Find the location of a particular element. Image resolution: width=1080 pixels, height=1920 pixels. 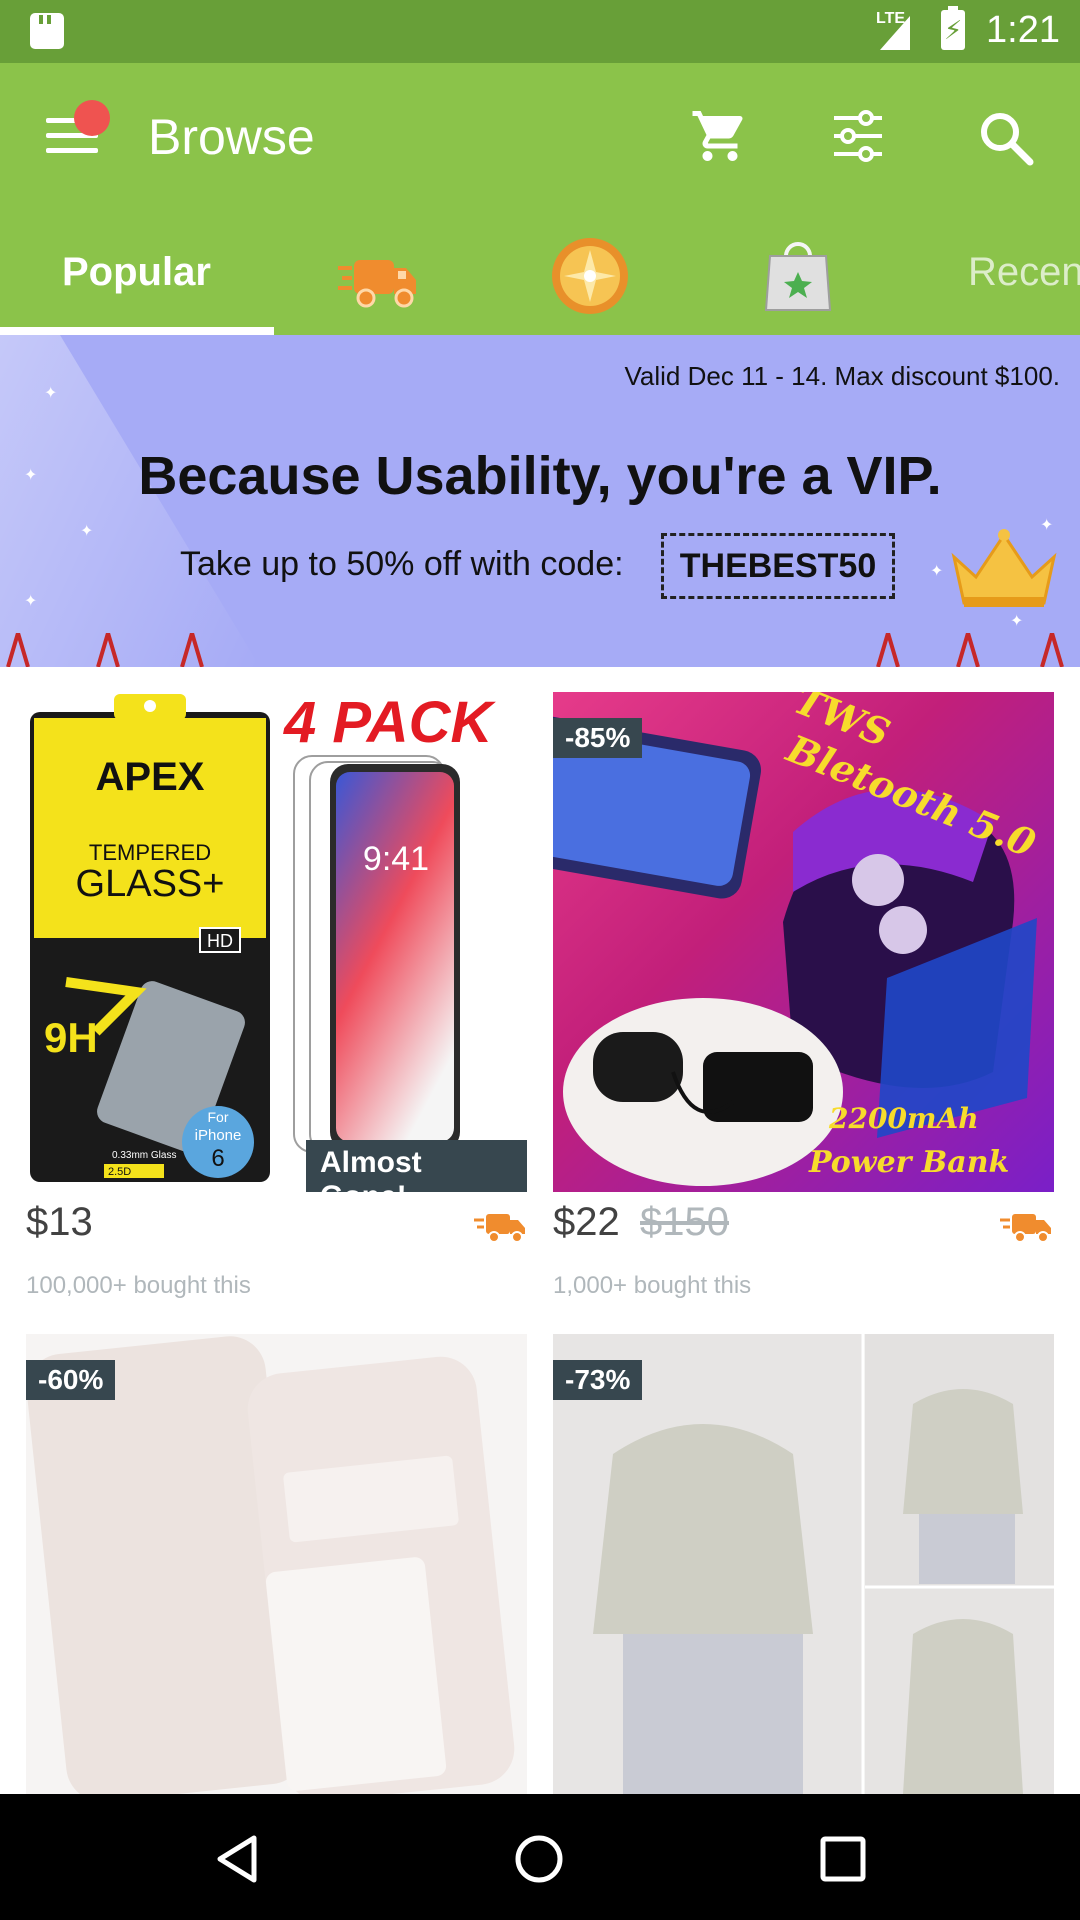

banner-promo-text: Take up to 50% off with code: is located at coordinates (402, 564).